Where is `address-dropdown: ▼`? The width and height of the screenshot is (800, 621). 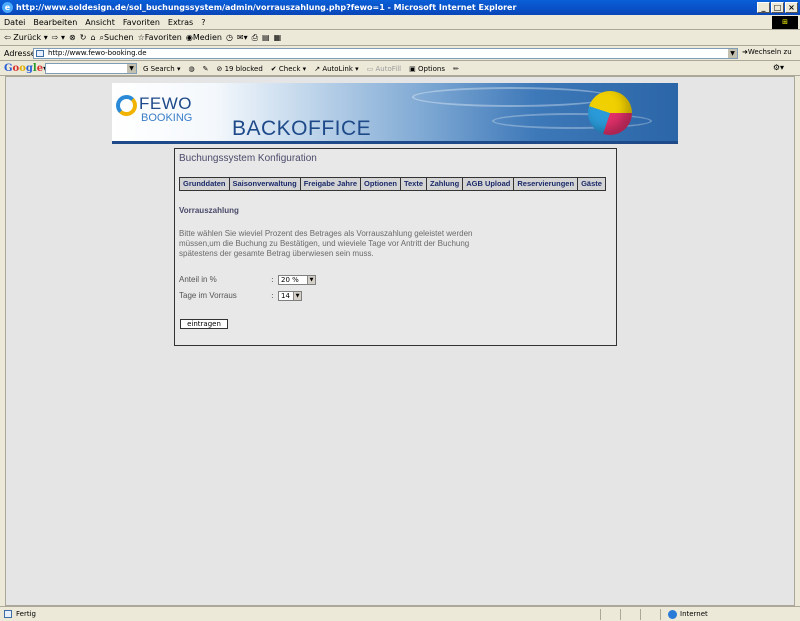 address-dropdown: ▼ is located at coordinates (732, 53).